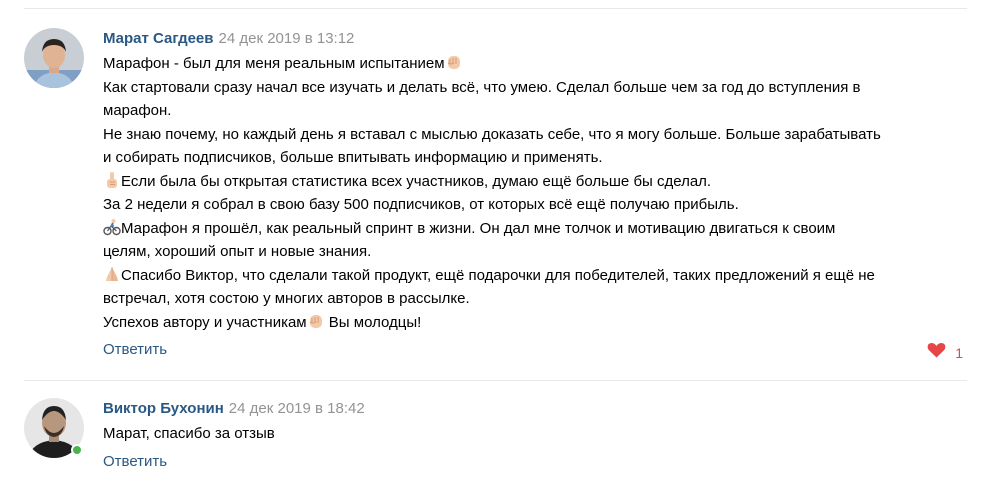 The height and width of the screenshot is (487, 993). What do you see at coordinates (137, 110) in the screenshot?
I see `text-line: марафон.` at bounding box center [137, 110].